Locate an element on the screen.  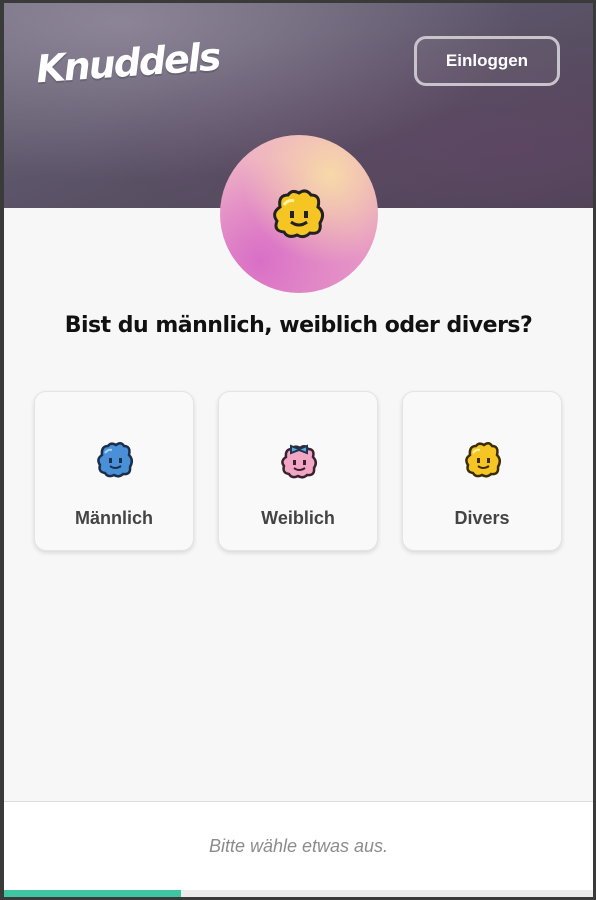
selection-hint: Bitte wähle etwas aus. is located at coordinates (298, 846).